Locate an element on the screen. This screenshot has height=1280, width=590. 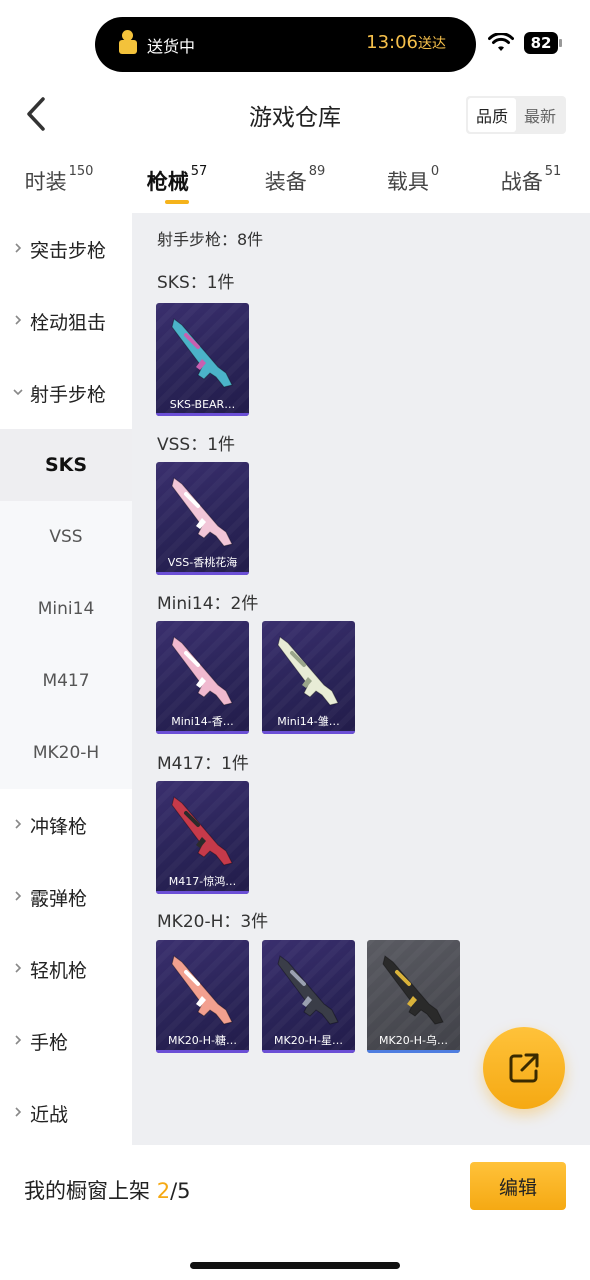
sidebar-item-group: 近战 is located at coordinates (66, 1113).